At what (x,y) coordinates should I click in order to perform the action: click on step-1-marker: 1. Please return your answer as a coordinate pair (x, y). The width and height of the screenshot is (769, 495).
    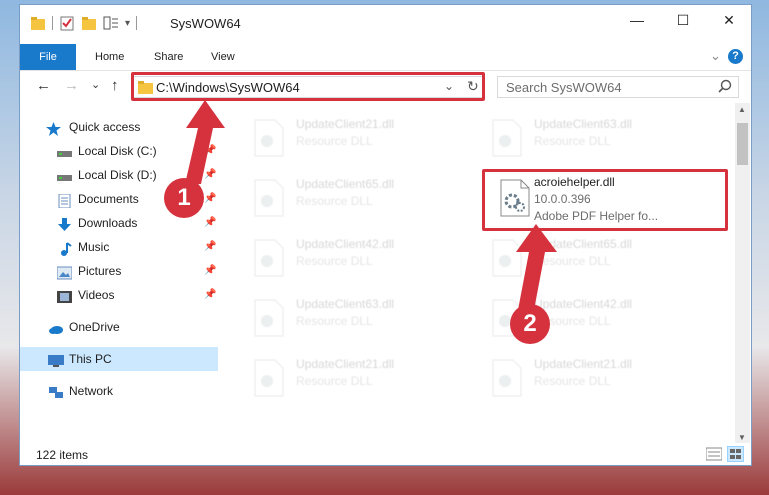
    Looking at the image, I should click on (184, 198).